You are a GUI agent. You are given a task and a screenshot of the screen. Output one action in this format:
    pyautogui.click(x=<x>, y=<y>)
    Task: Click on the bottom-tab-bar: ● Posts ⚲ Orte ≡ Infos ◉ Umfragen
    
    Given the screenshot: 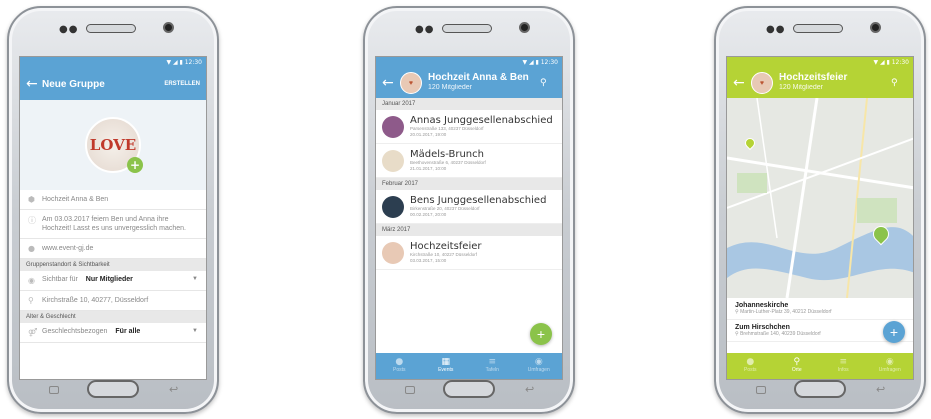 What is the action you would take?
    pyautogui.click(x=820, y=366)
    